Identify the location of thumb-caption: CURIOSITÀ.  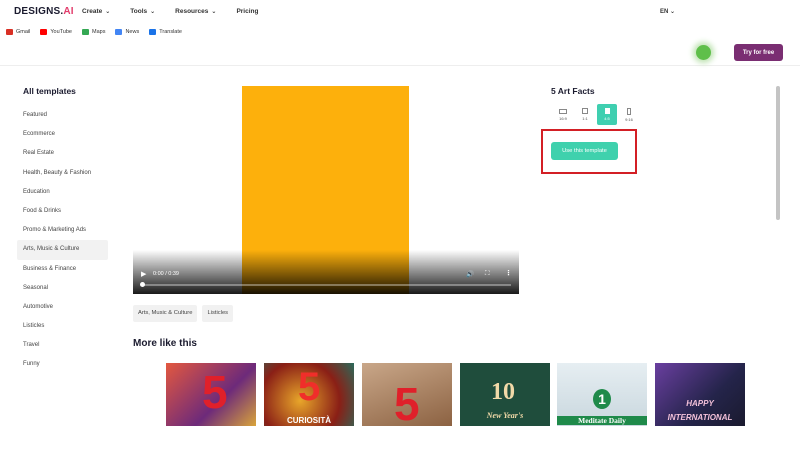
(309, 420).